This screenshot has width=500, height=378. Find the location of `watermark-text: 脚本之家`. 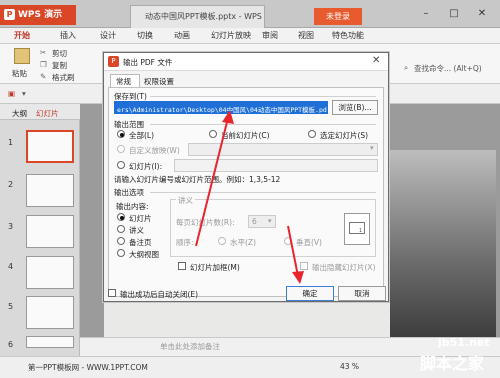

watermark-text: 脚本之家 is located at coordinates (452, 363).